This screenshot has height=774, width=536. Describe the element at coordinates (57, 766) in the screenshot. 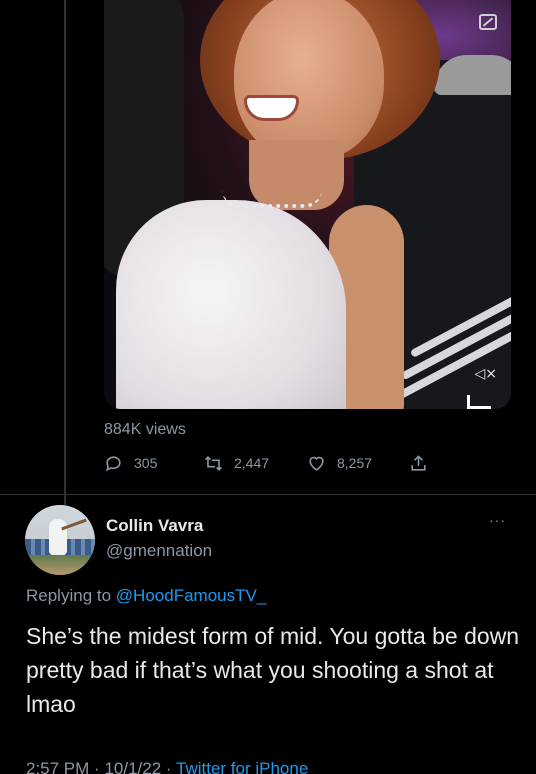

I see `tweet-time: 2:57 PM` at that location.